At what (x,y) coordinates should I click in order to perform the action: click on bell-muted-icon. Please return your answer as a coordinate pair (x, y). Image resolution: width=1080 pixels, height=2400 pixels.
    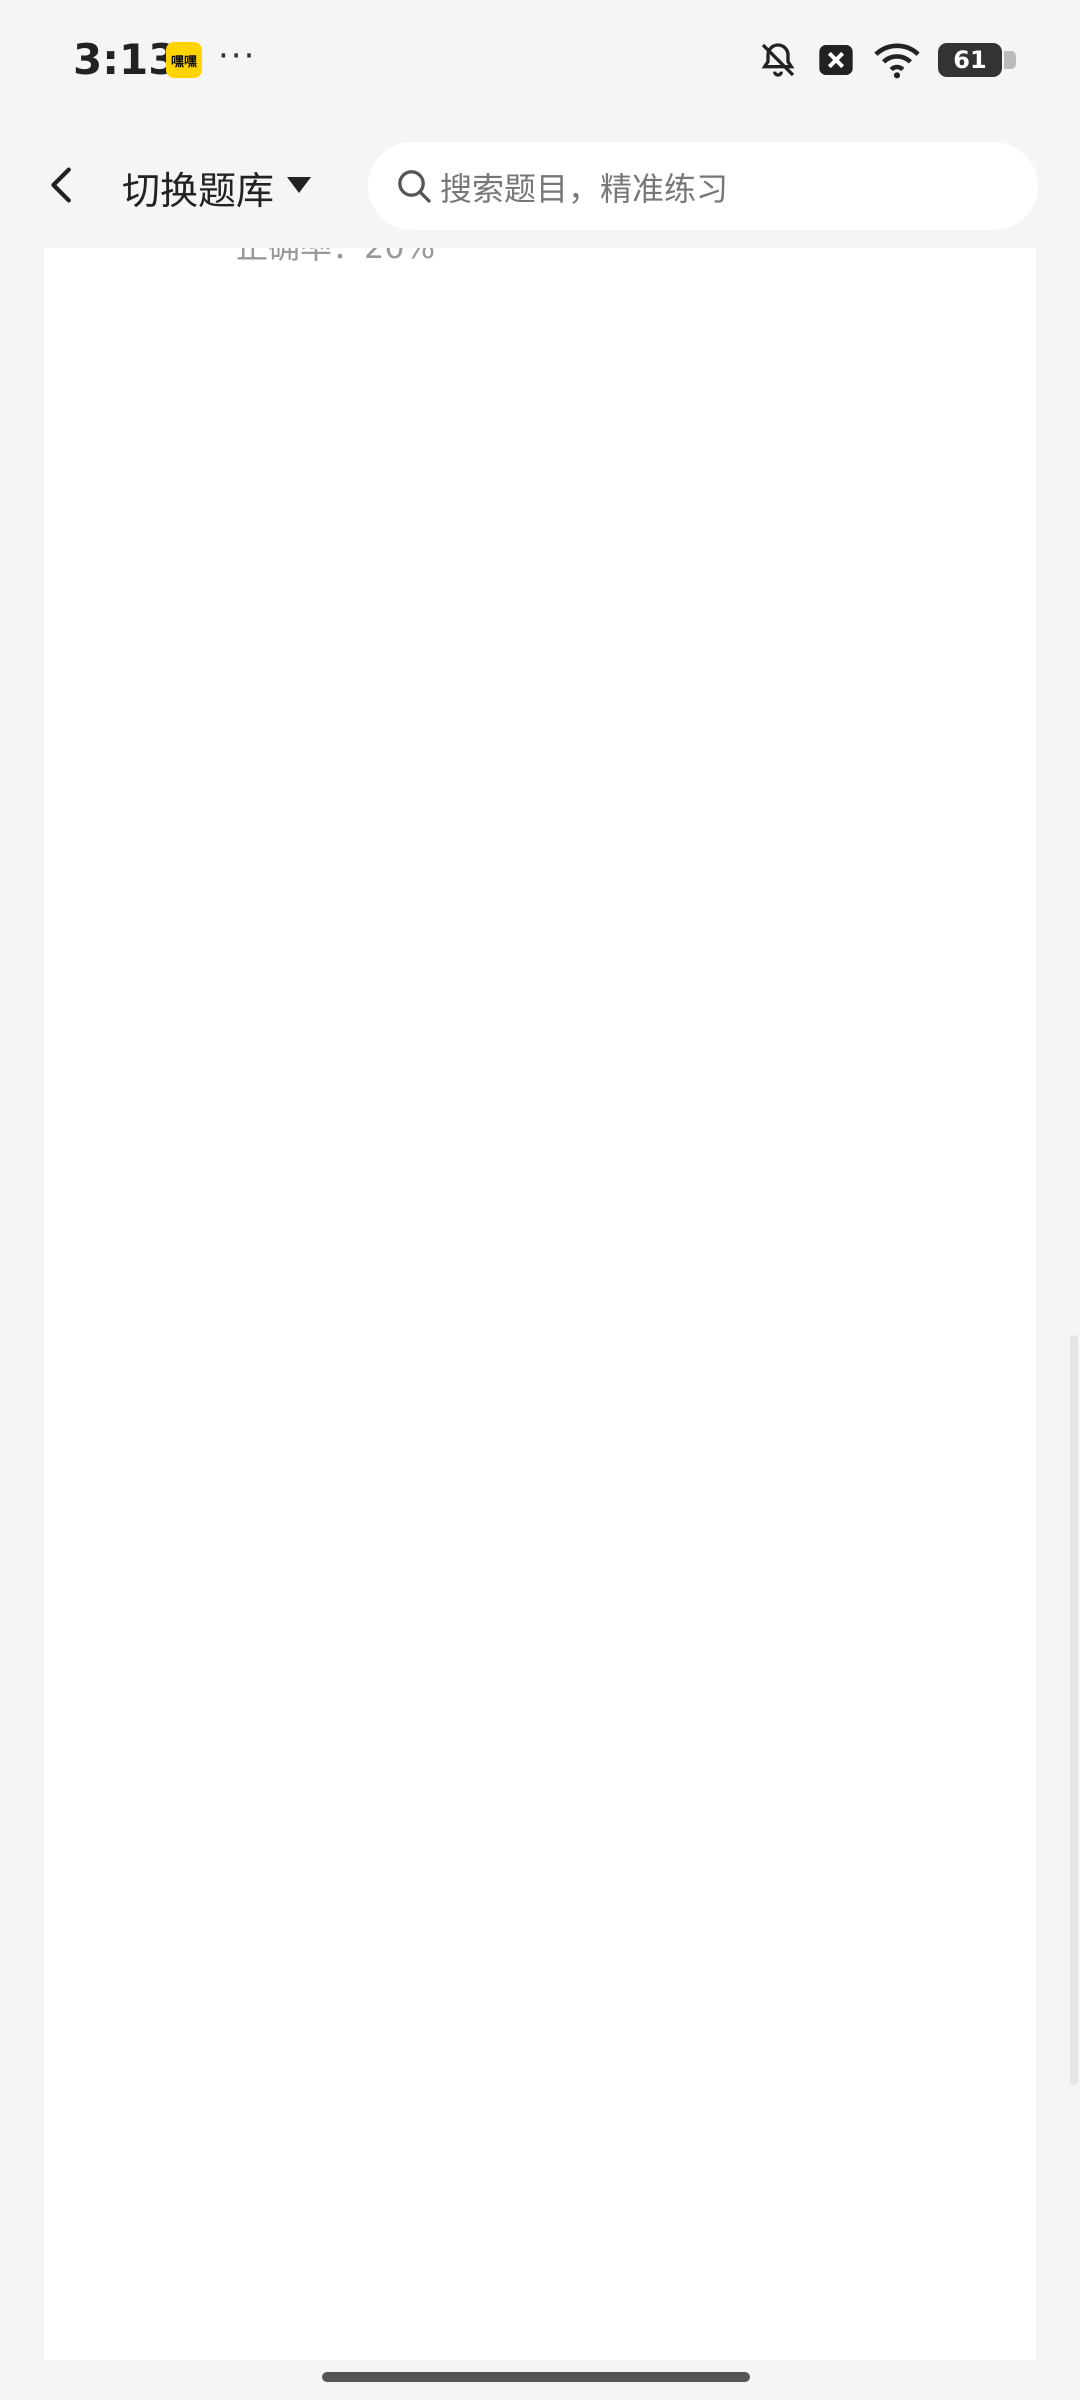
    Looking at the image, I should click on (778, 60).